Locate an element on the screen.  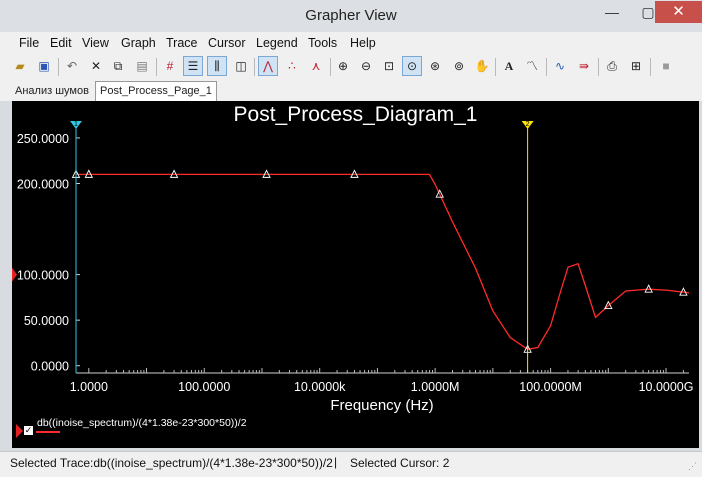
cursor-1-label: 1 is located at coordinates (76, 124).